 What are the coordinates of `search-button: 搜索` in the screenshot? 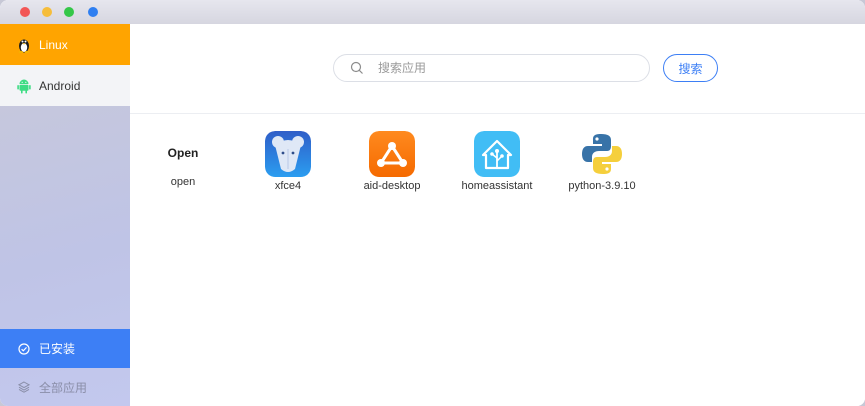 It's located at (690, 68).